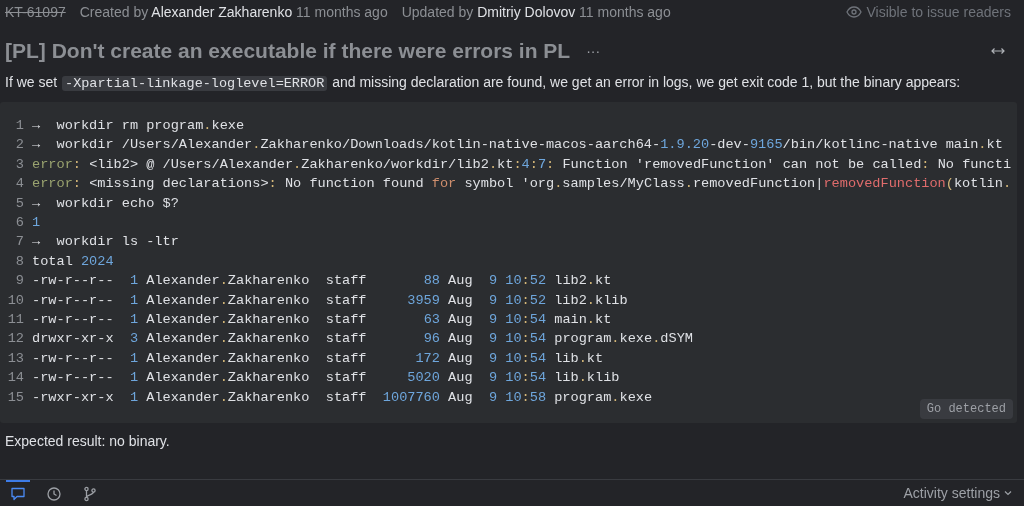  I want to click on line-number: 15, so click(15, 397).